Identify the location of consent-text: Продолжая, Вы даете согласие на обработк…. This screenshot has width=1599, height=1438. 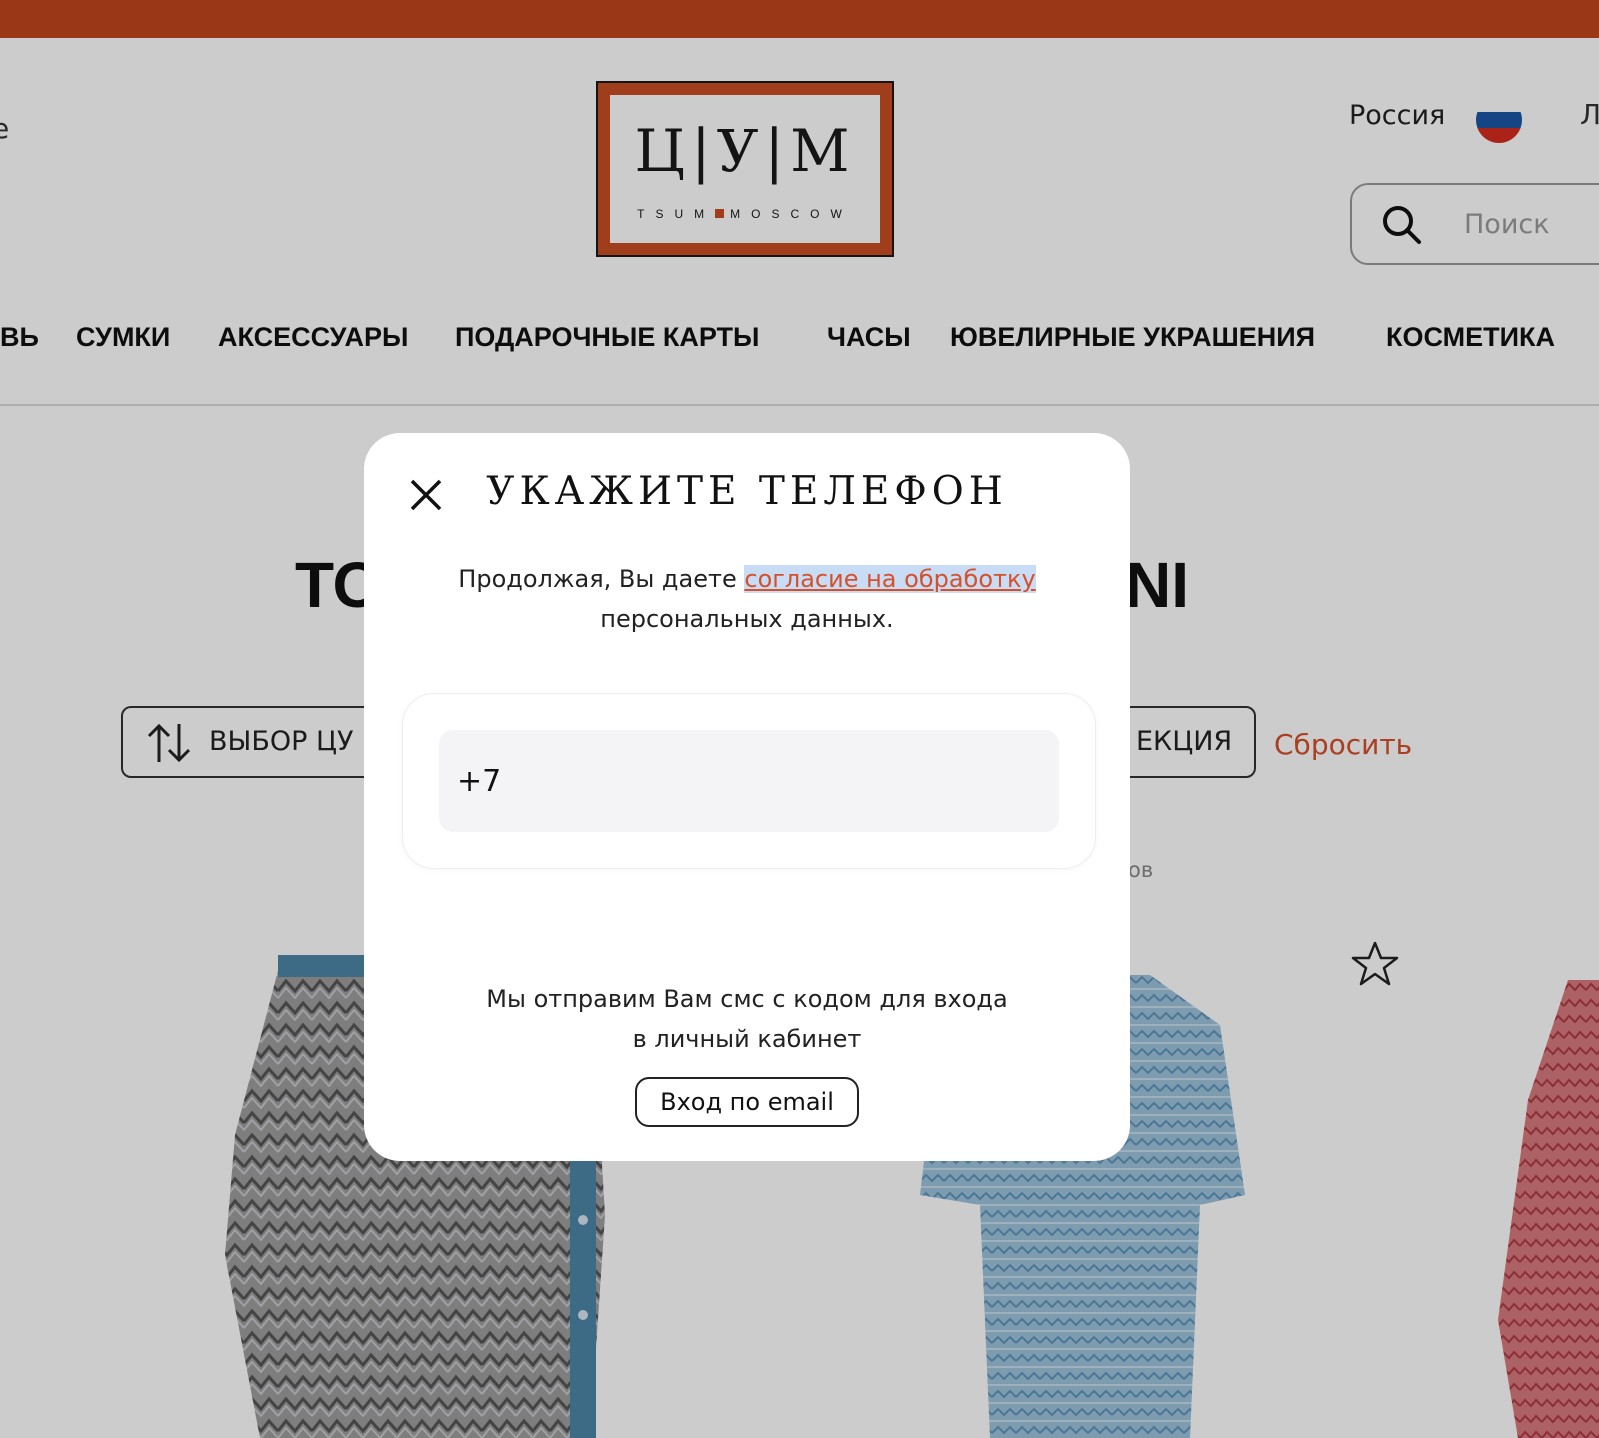
(747, 599).